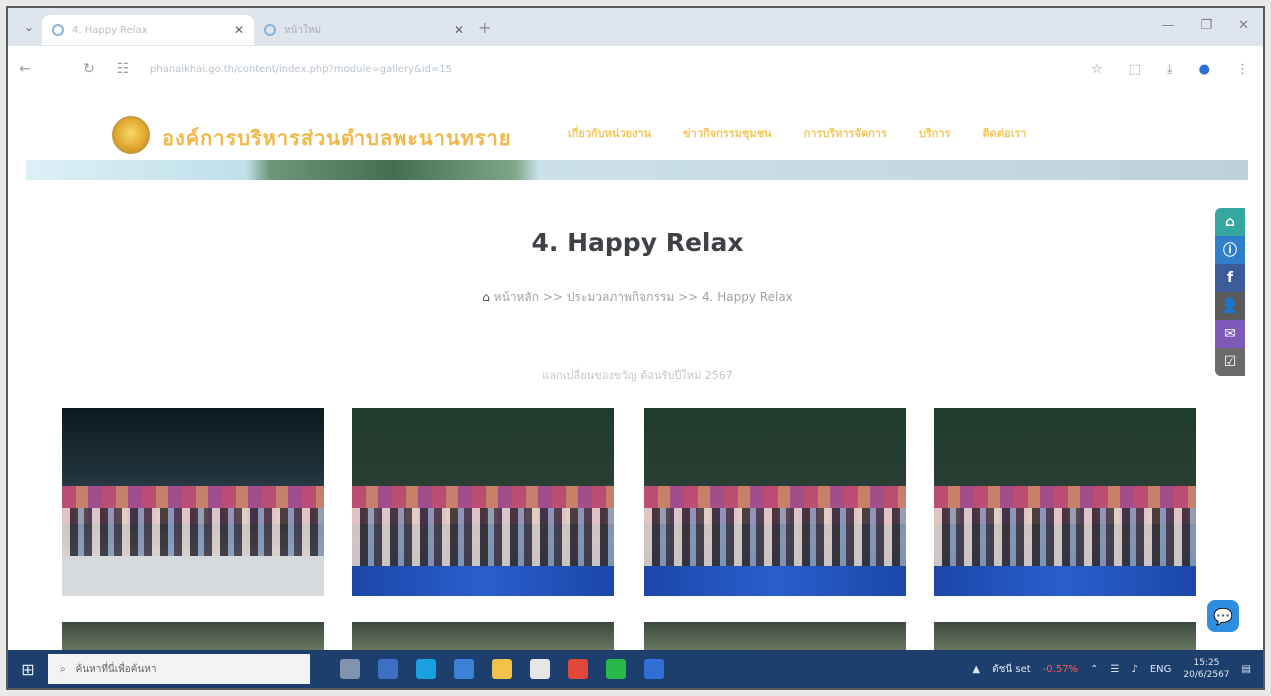  What do you see at coordinates (1135, 69) in the screenshot?
I see `extensions-icon: ⬚` at bounding box center [1135, 69].